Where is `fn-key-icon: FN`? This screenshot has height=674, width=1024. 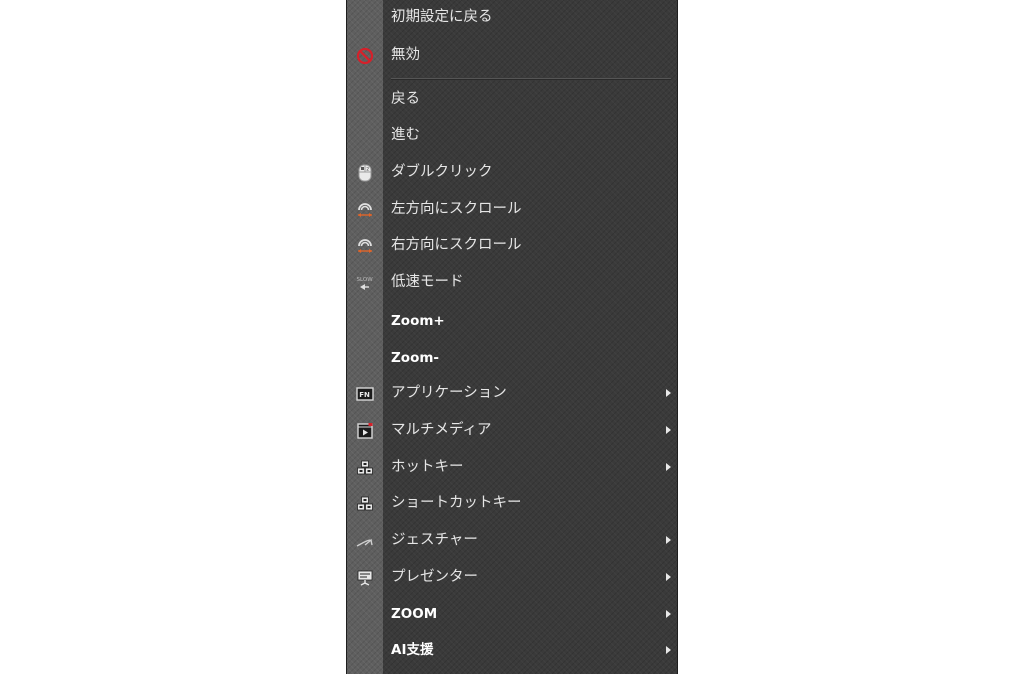 fn-key-icon: FN is located at coordinates (365, 394).